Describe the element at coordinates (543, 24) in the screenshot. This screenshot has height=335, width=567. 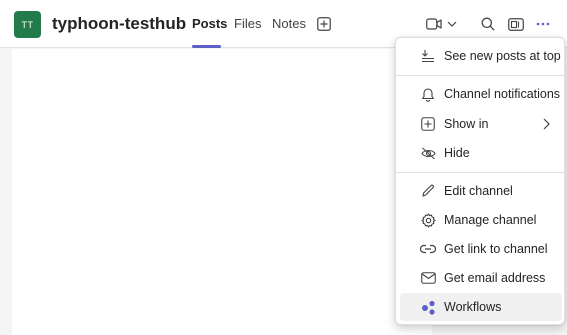
I see `more-options-icon` at that location.